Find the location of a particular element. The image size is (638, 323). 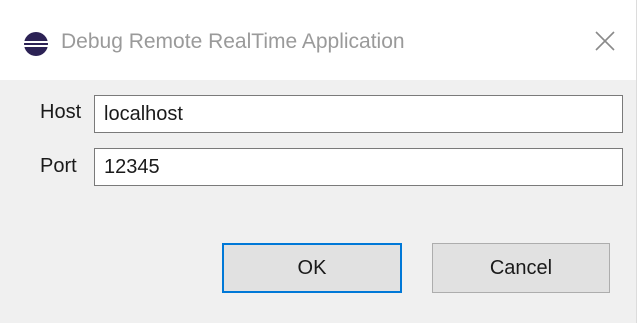

close-icon is located at coordinates (605, 43).